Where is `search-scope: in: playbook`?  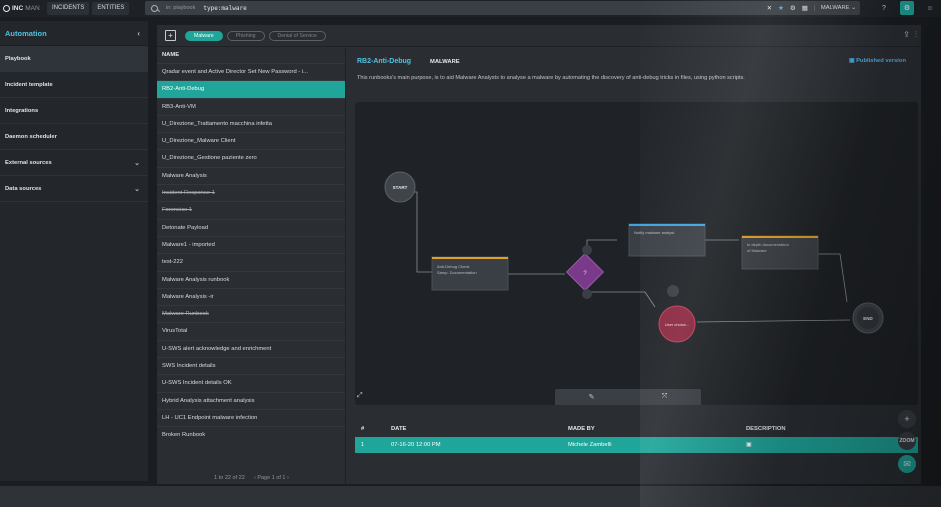
search-scope: in: playbook is located at coordinates (181, 8).